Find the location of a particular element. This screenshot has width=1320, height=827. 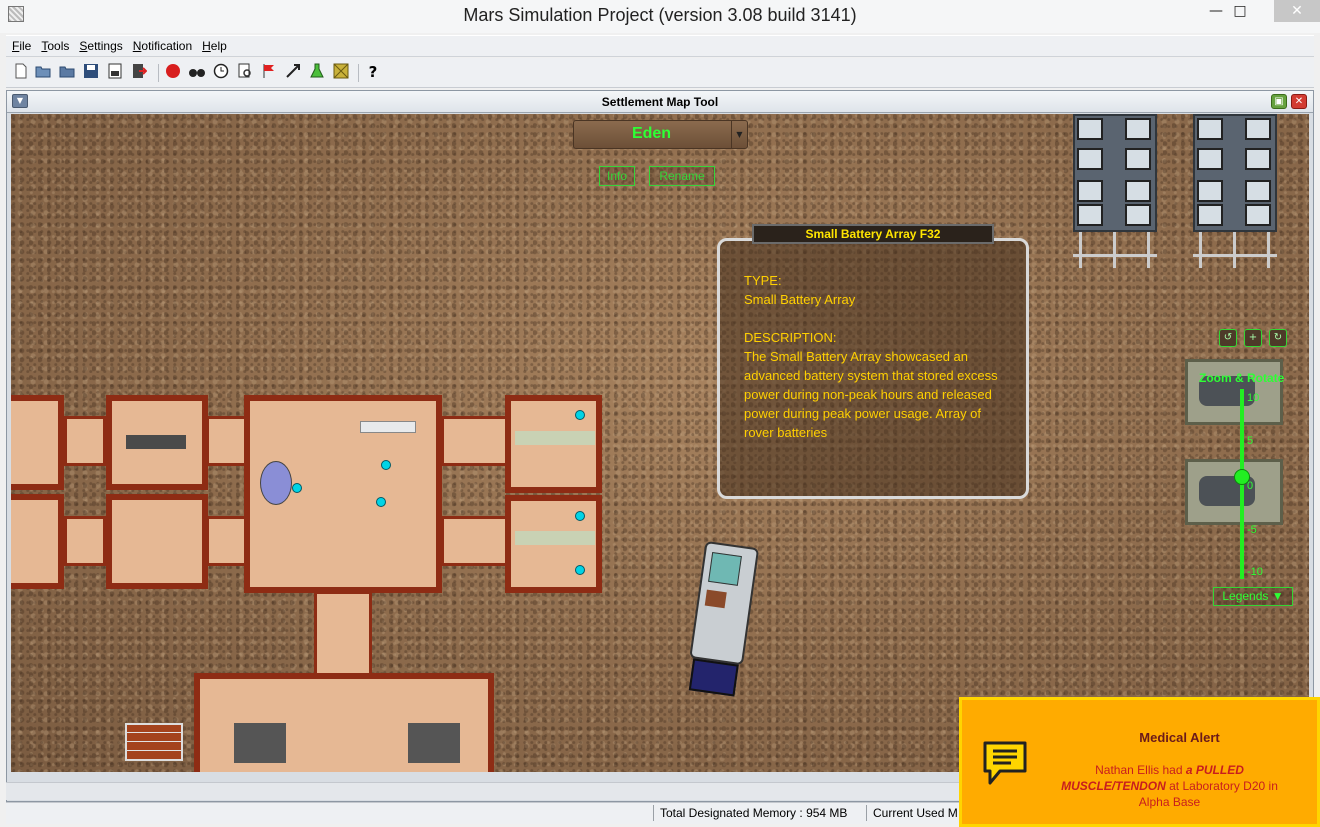

notification-text: at Laboratory D20 in is located at coordinates (1221, 786).